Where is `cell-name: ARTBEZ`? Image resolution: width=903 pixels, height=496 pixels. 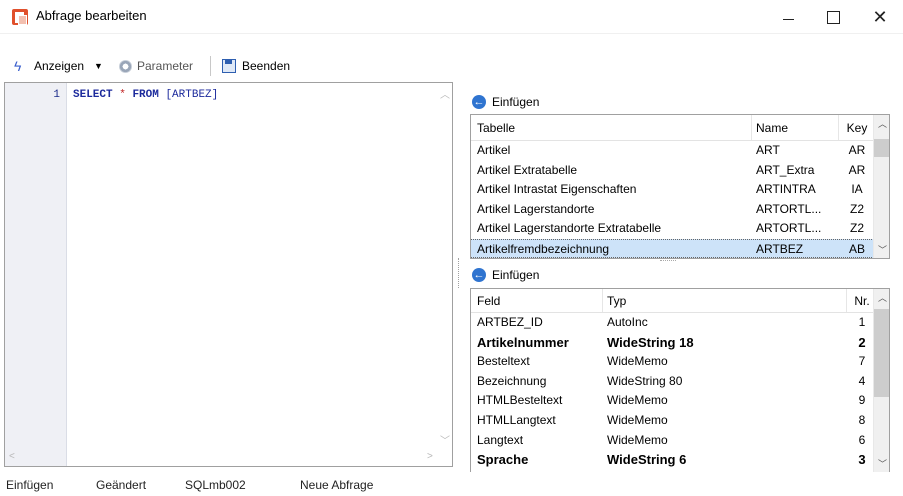
cell-name: ARTBEZ is located at coordinates (780, 248).